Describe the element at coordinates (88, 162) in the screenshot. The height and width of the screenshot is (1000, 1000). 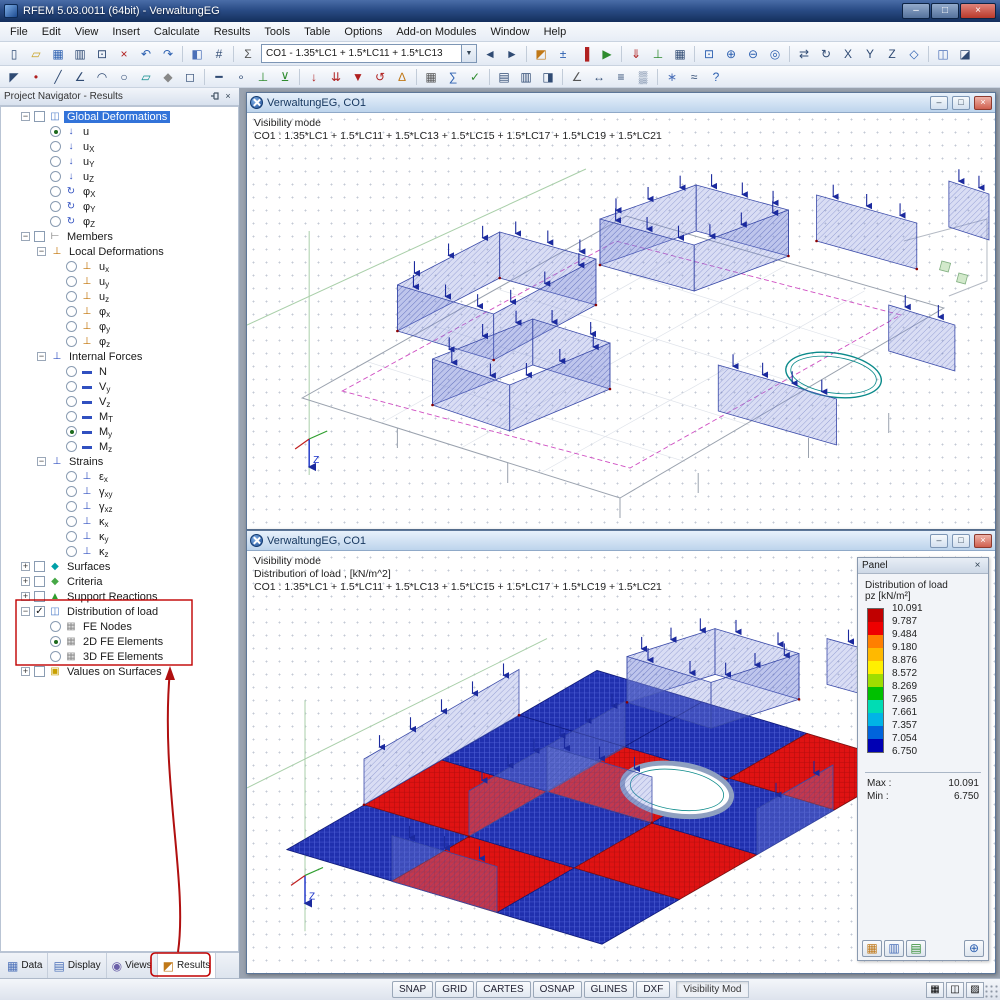
I see `tree-label: uY` at that location.